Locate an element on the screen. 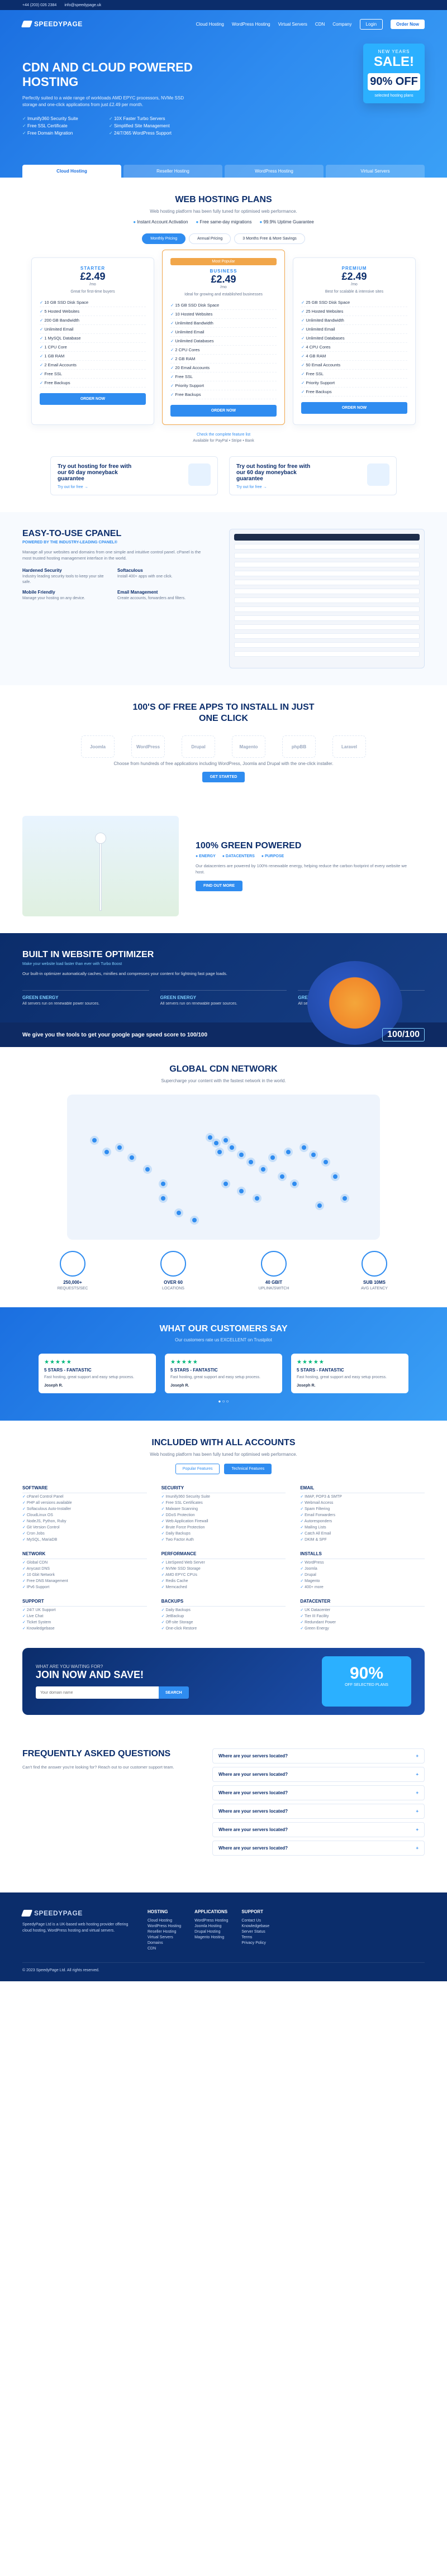  tab-3: WordPress Hosting is located at coordinates (274, 171).